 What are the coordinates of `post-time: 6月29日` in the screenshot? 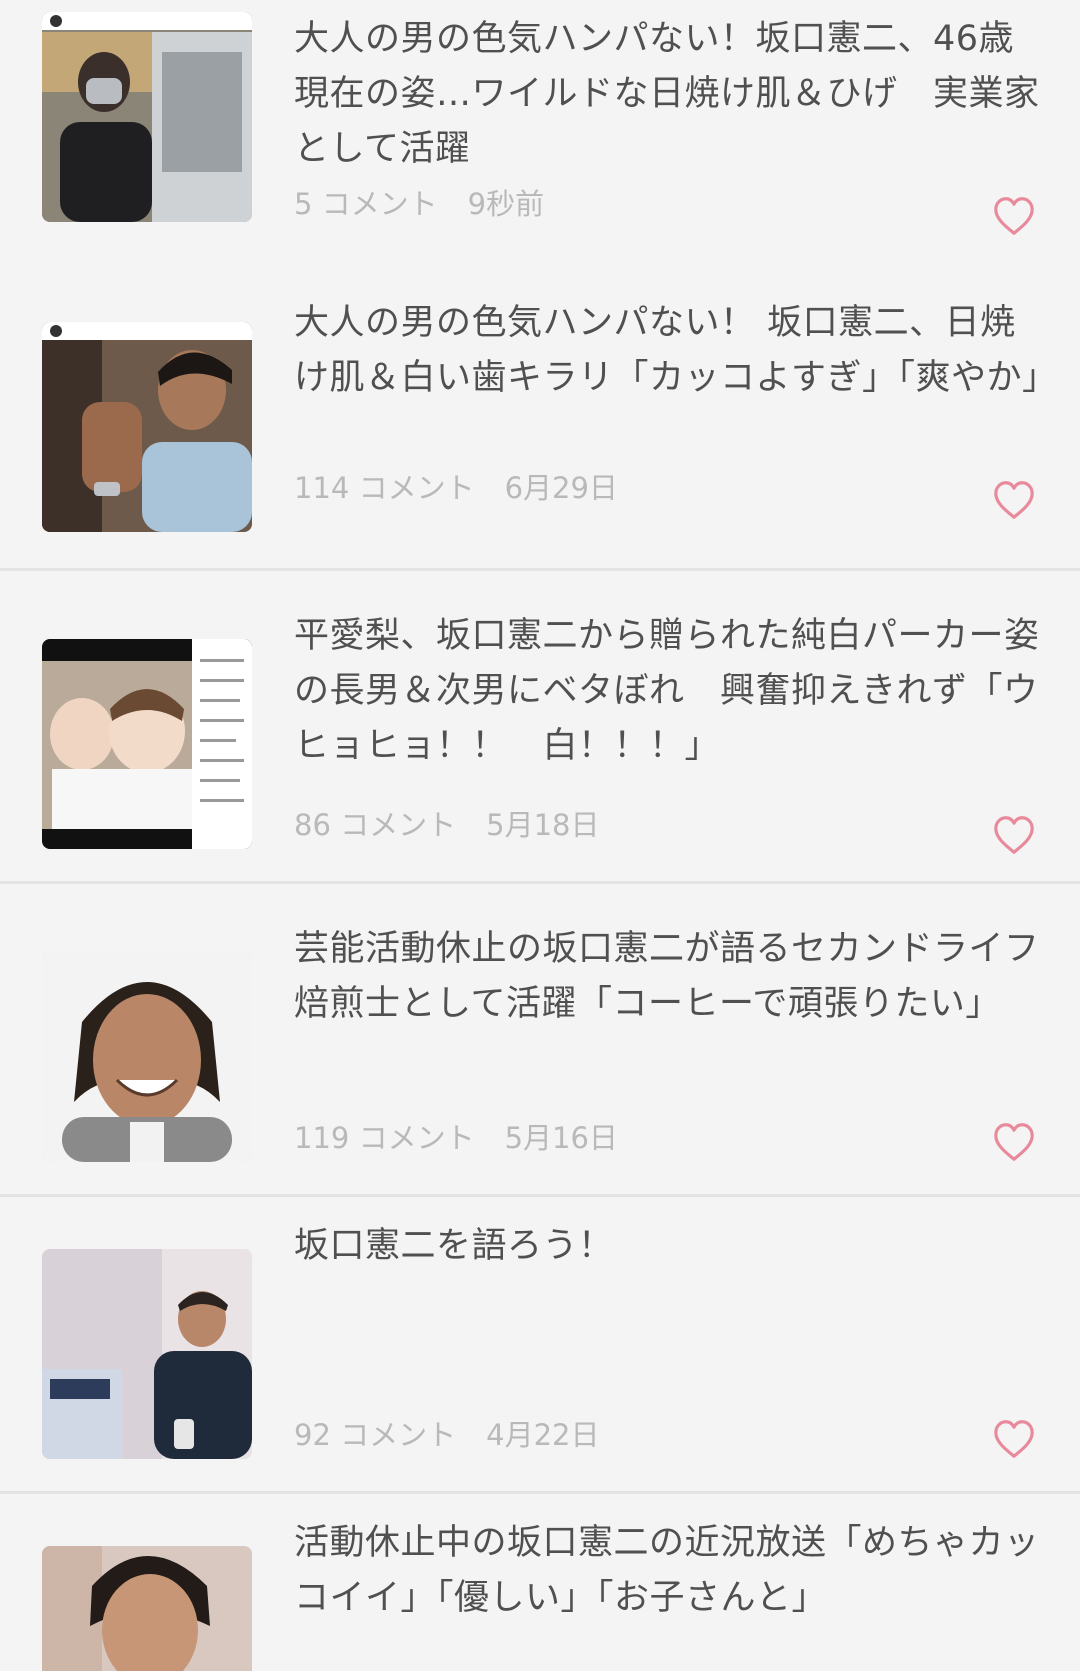 It's located at (561, 488).